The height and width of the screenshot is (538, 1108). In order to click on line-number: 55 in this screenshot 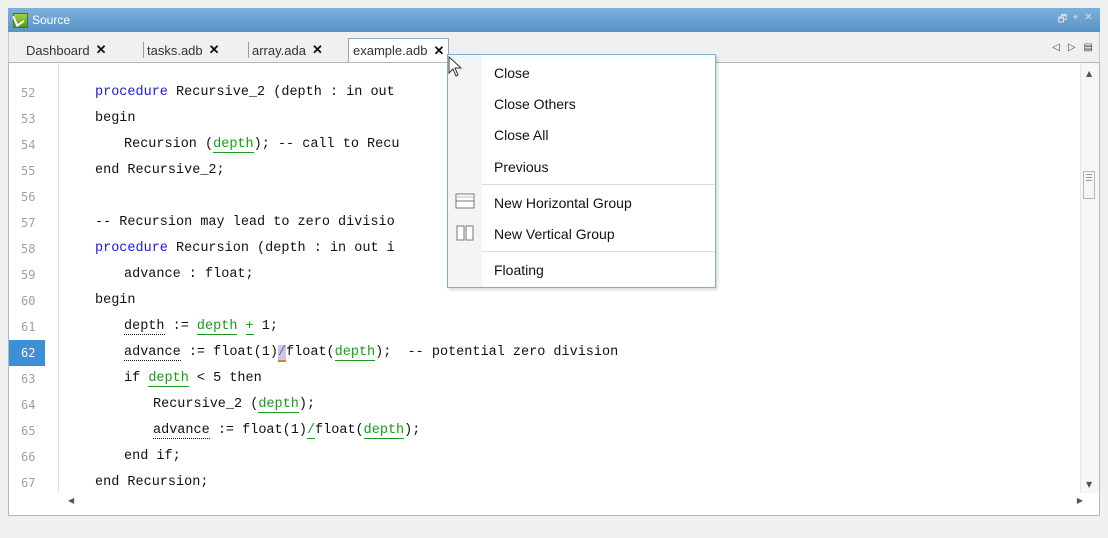, I will do `click(28, 171)`.